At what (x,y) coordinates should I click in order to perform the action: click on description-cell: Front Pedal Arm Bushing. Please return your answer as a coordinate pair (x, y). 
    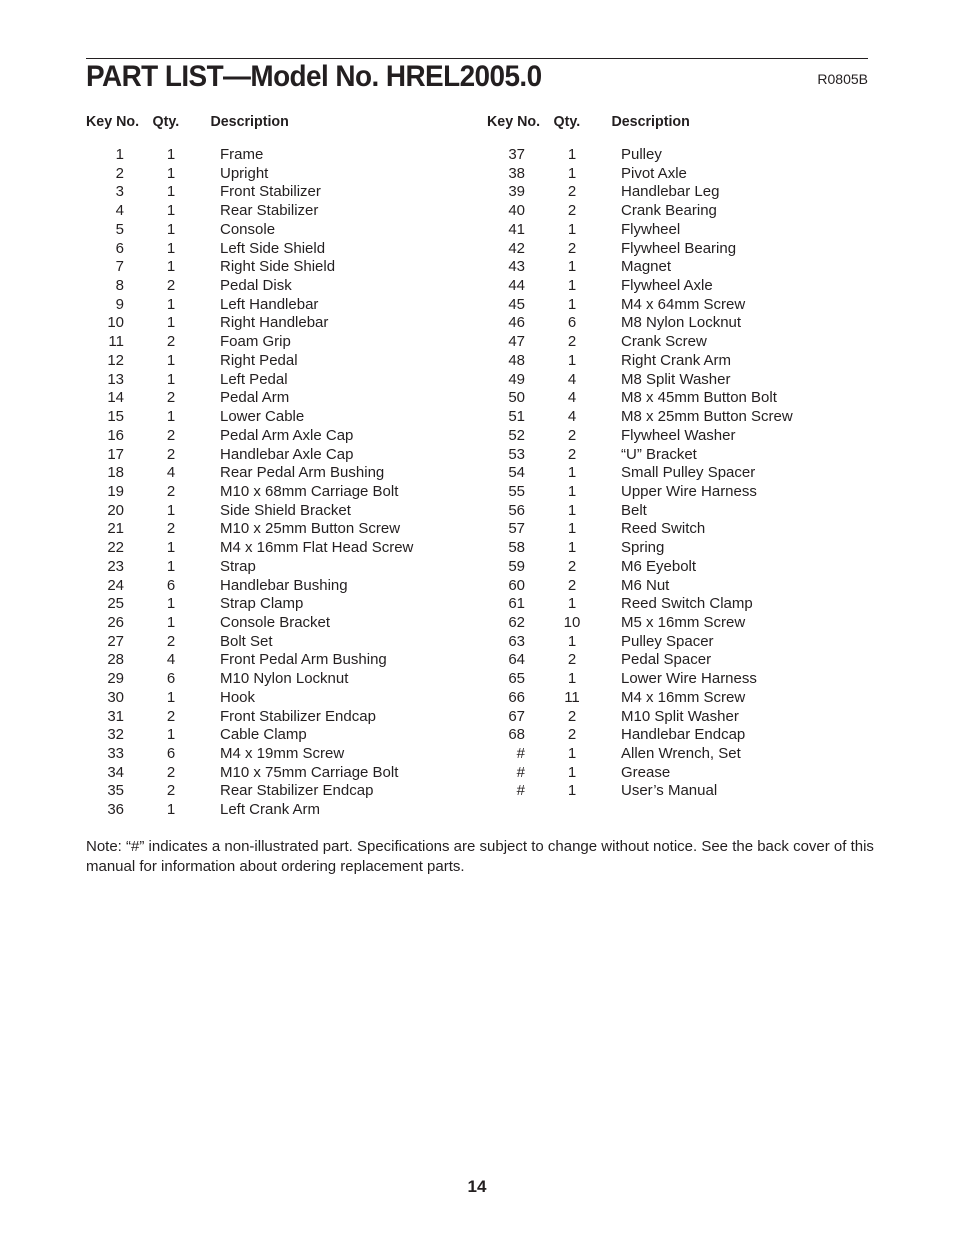
    Looking at the image, I should click on (303, 660).